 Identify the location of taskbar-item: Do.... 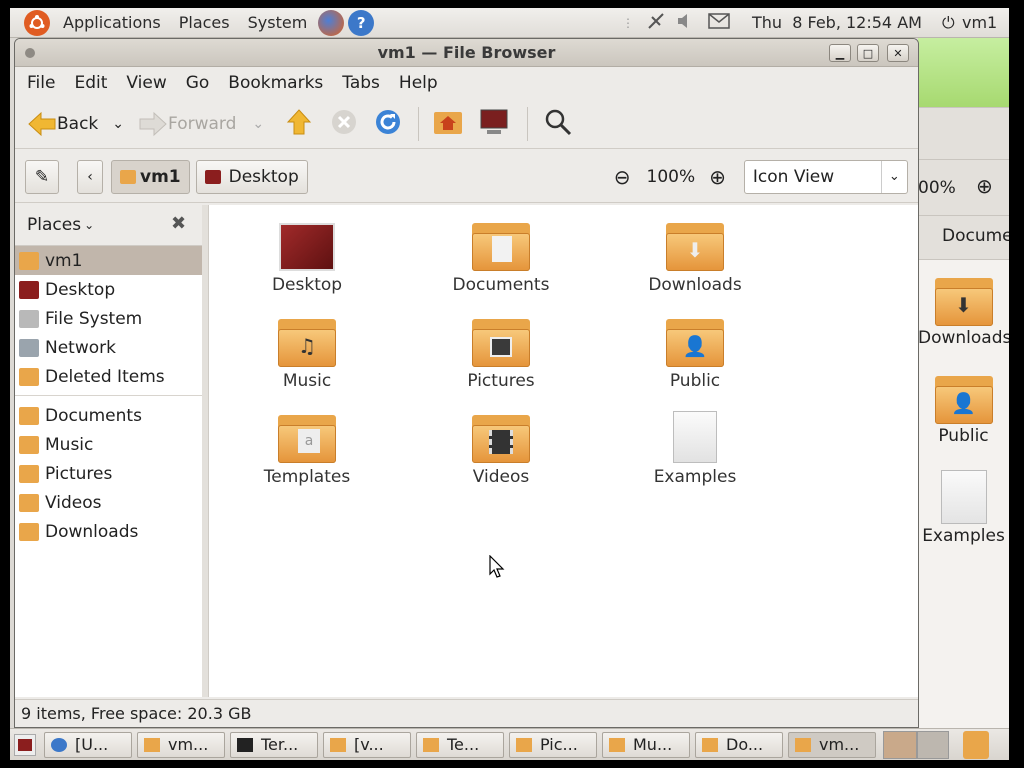
(739, 744).